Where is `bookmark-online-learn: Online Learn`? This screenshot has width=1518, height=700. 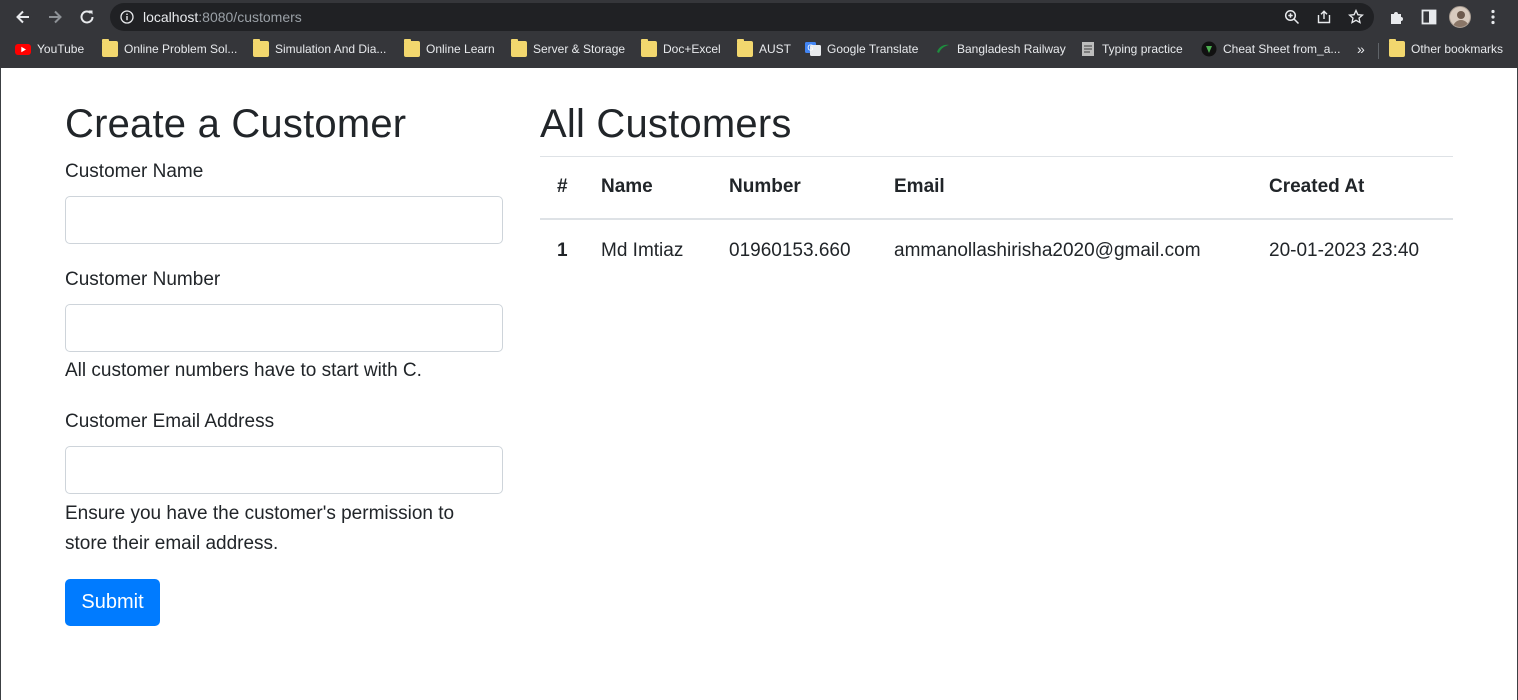 bookmark-online-learn: Online Learn is located at coordinates (449, 48).